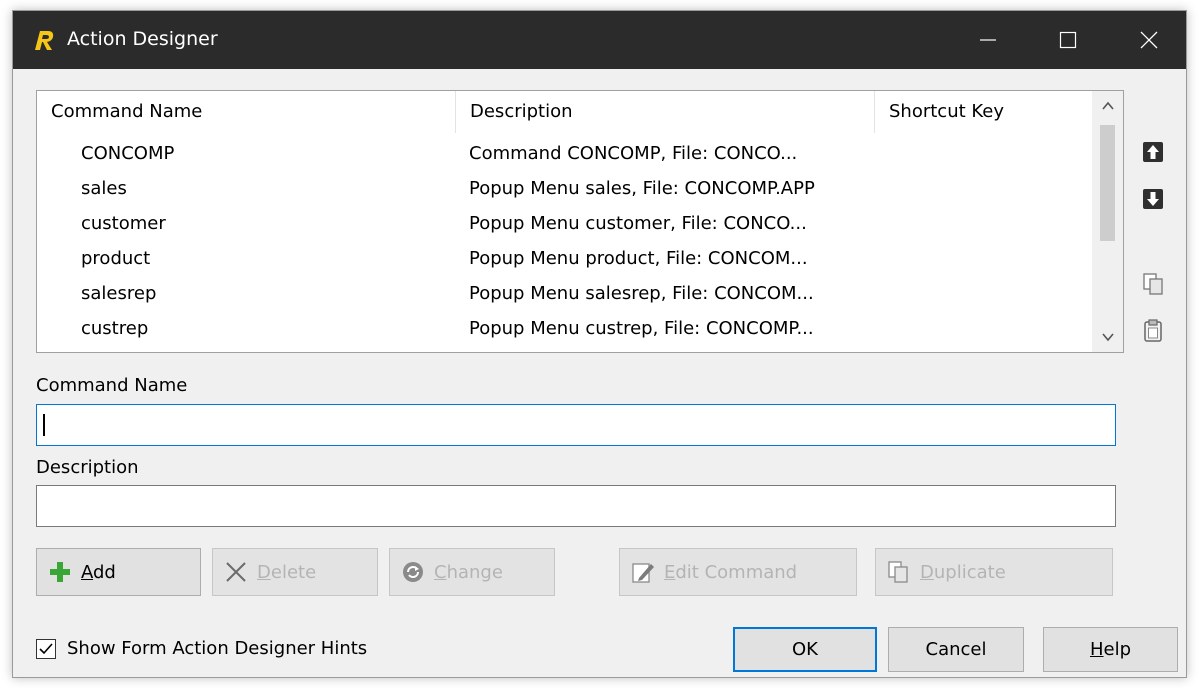  I want to click on edit-command-button-label: Edit Command, so click(731, 572).